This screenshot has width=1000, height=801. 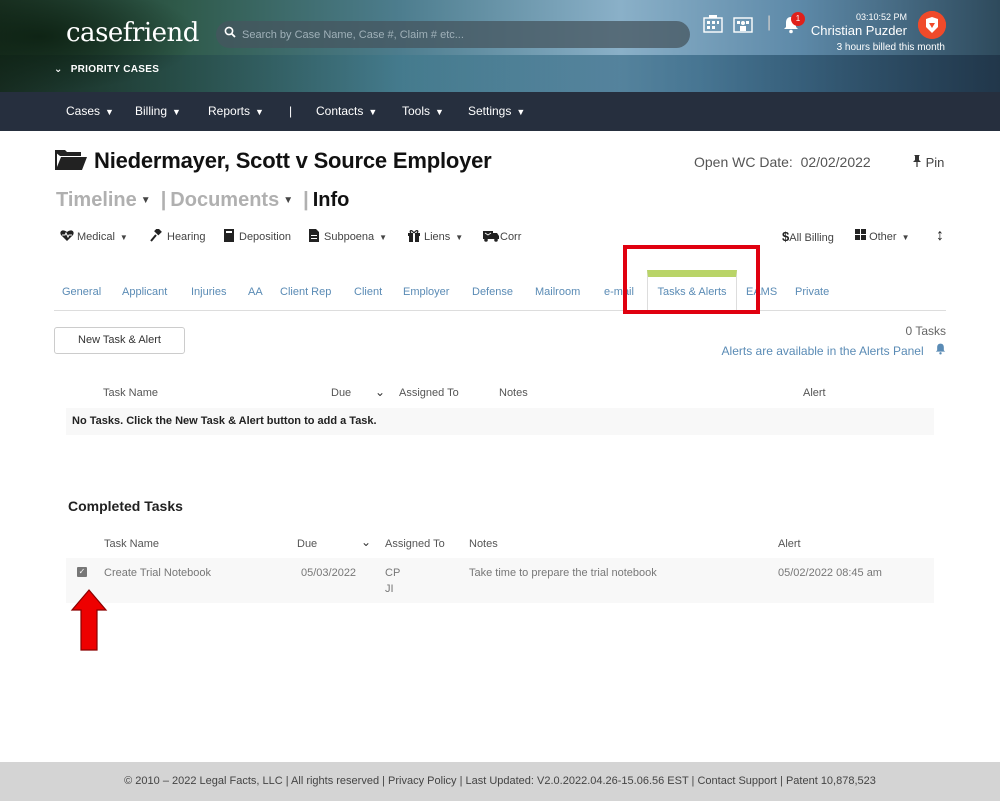 What do you see at coordinates (860, 236) in the screenshot?
I see `grid-icon` at bounding box center [860, 236].